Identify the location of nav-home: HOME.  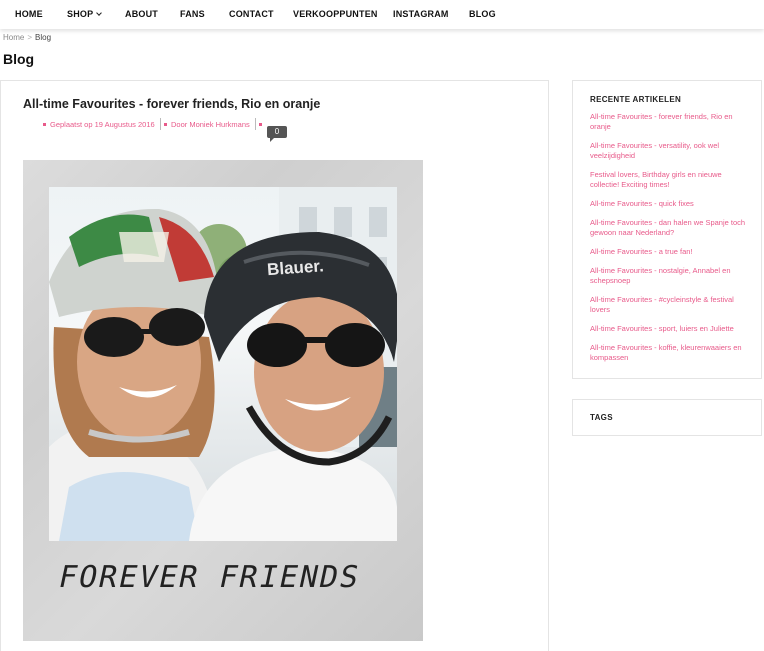
(29, 14).